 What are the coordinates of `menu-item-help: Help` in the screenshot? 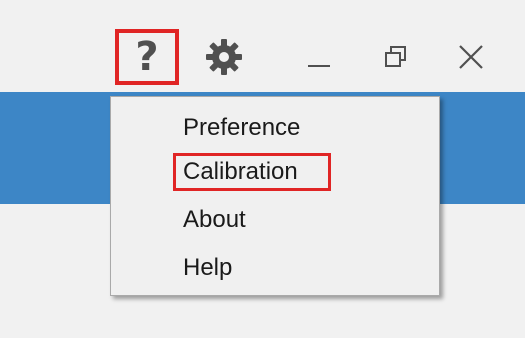 It's located at (207, 268).